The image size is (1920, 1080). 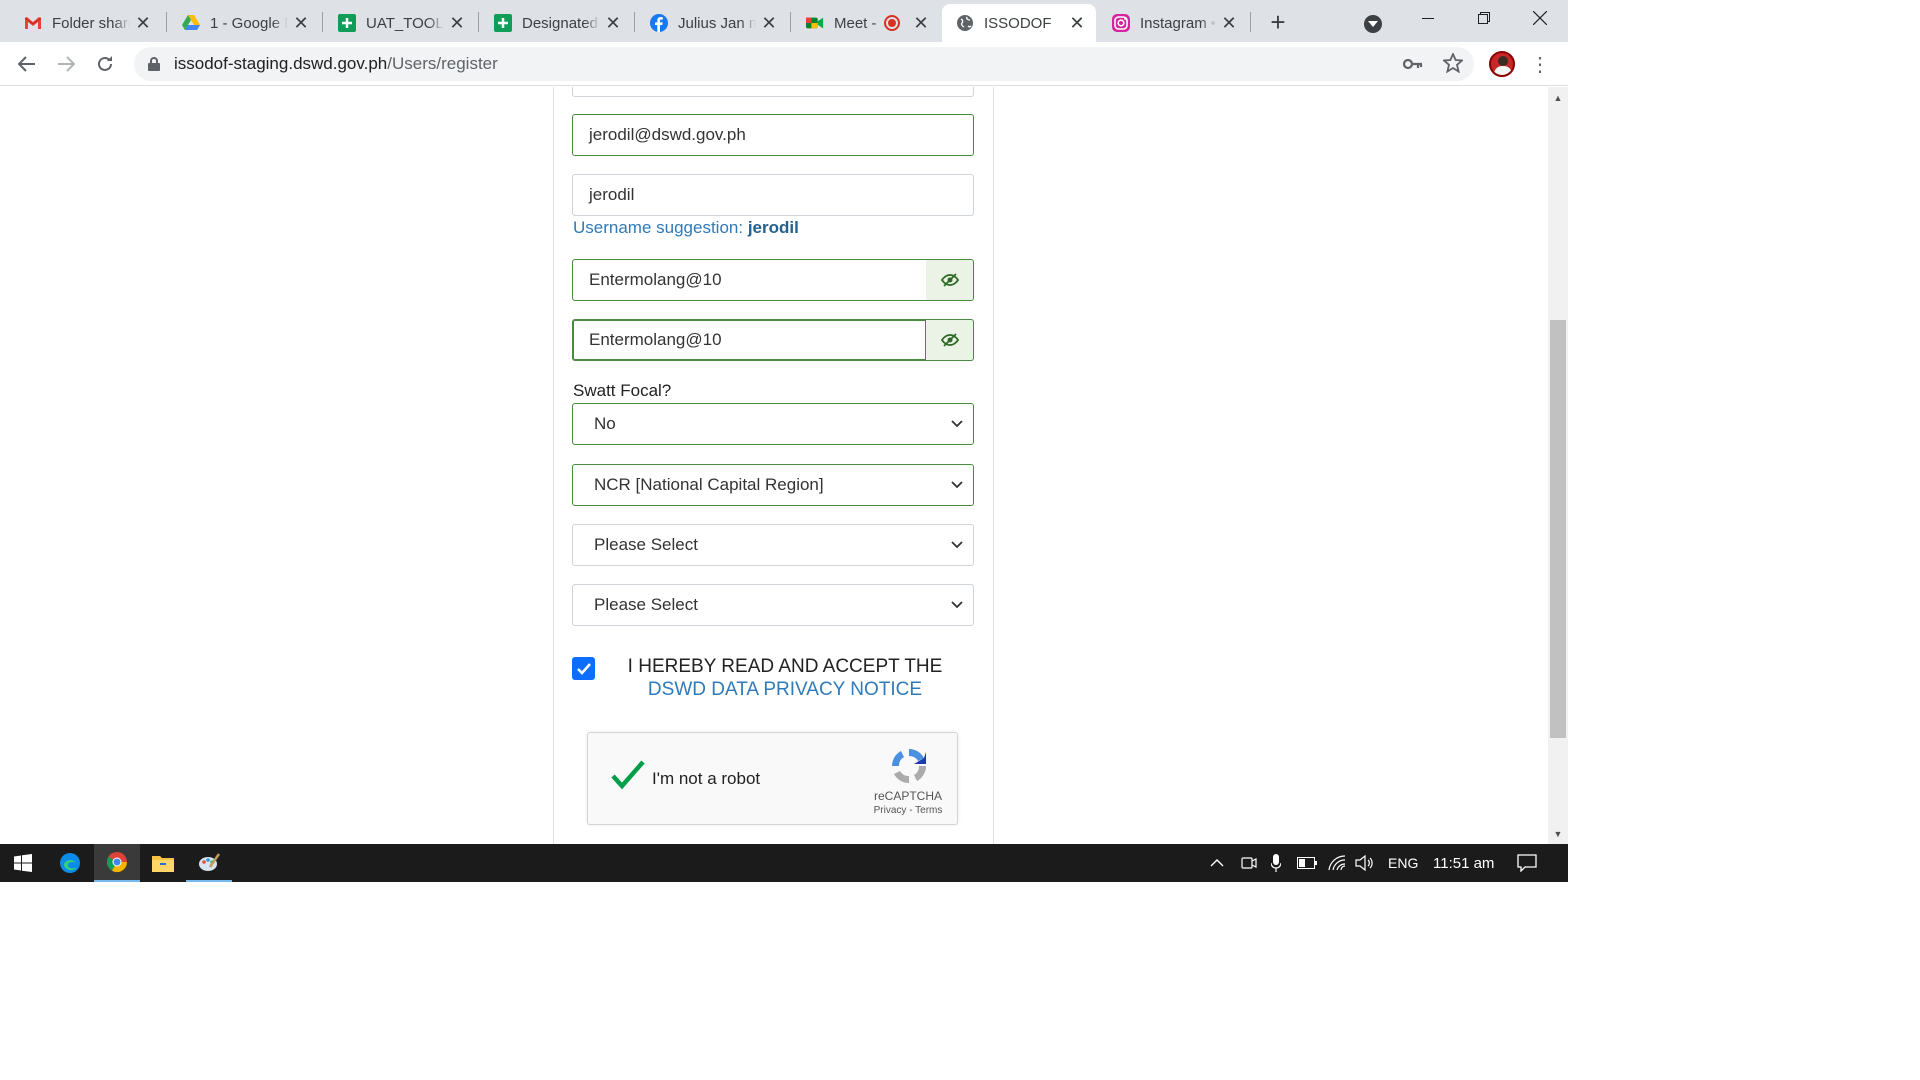 I want to click on folder-icon, so click(x=163, y=864).